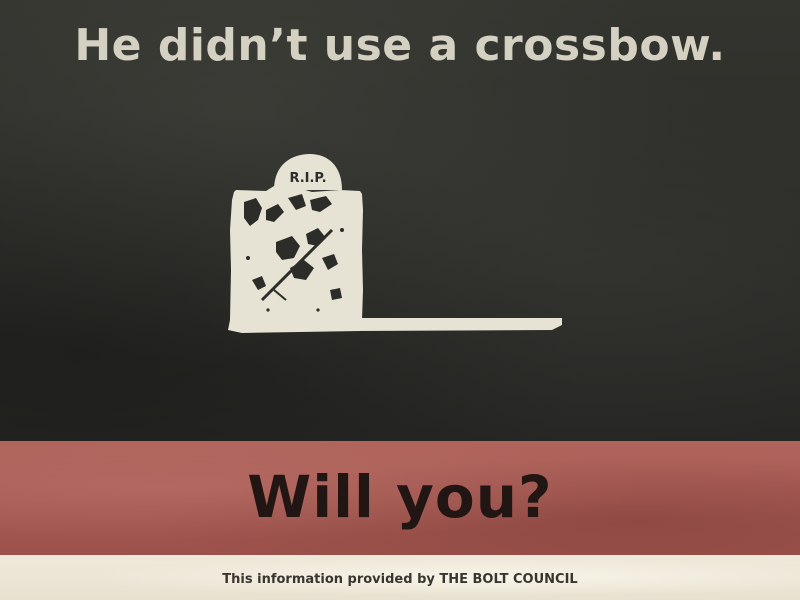  I want to click on tombstone-inscription: R.I.P., so click(307, 178).